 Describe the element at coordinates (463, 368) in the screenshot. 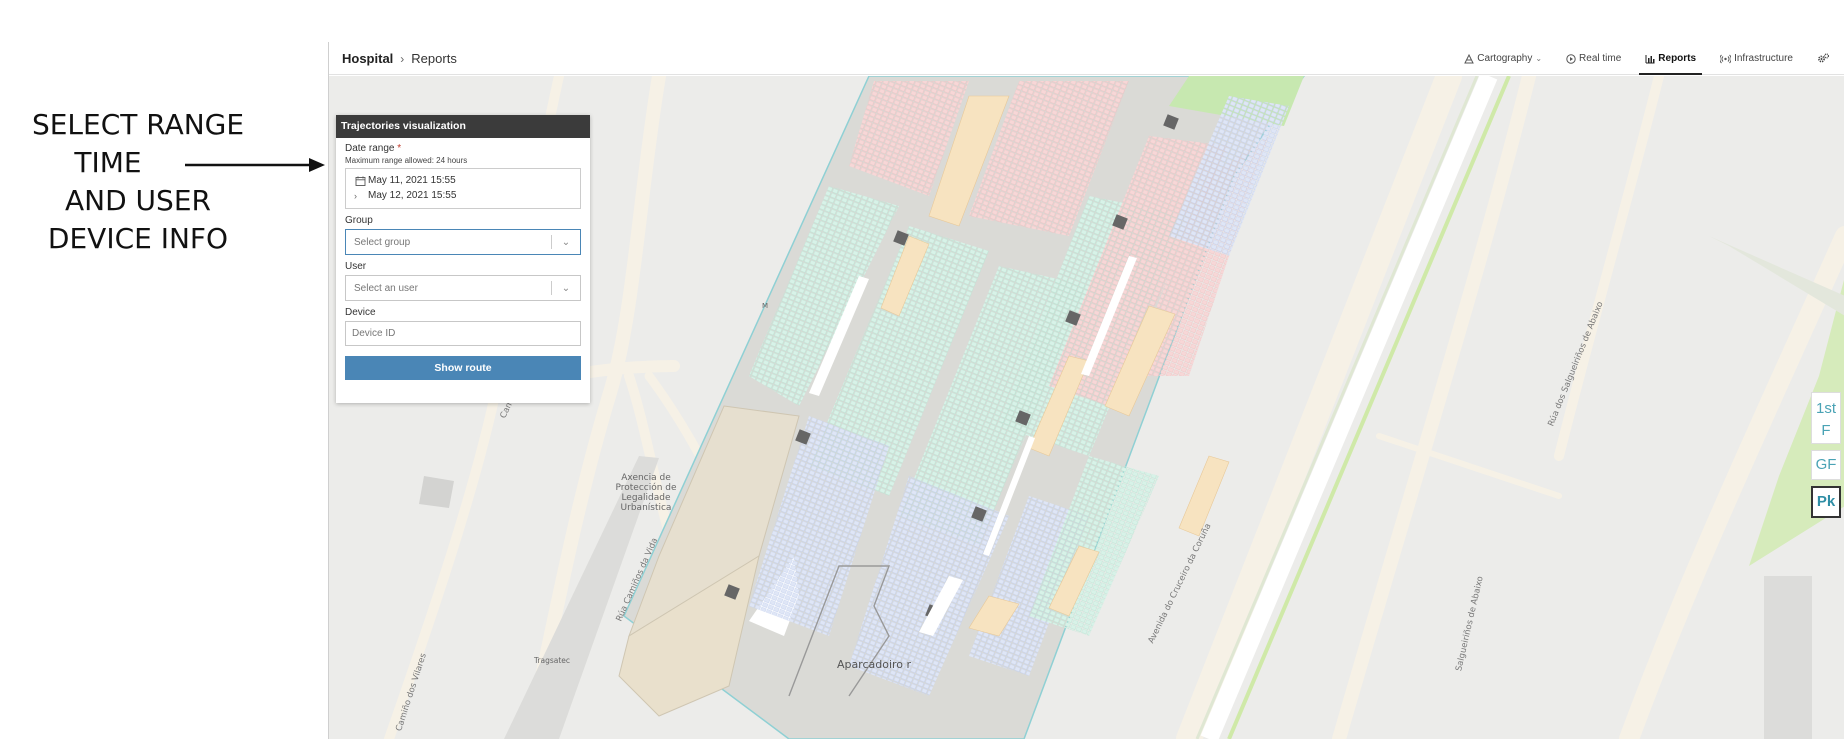

I see `show-route-button: Show route` at that location.